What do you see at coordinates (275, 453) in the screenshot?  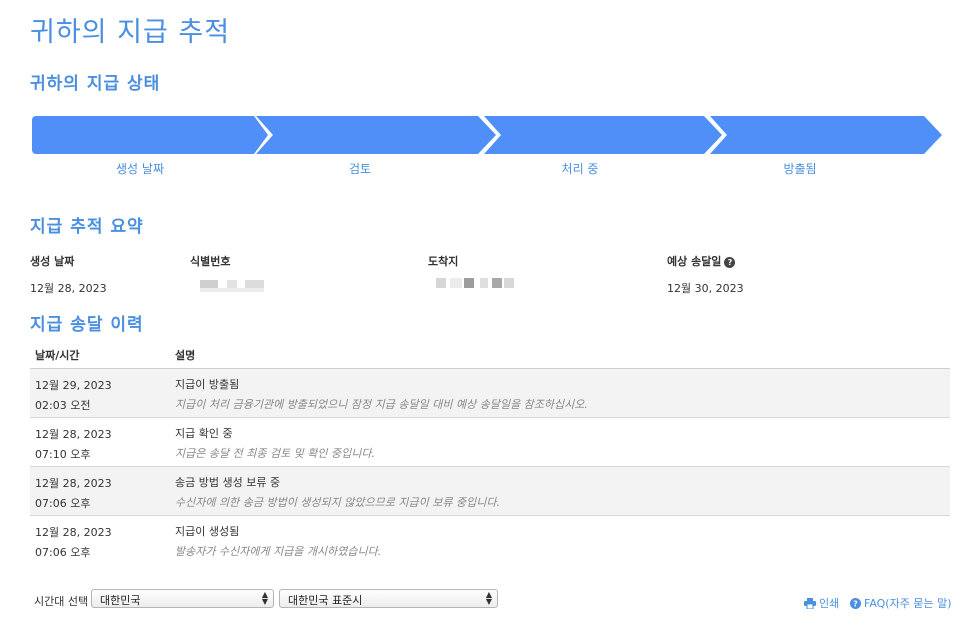 I see `row-description: 지급은 송달 전 최종 검토 및 확인 중입니다.` at bounding box center [275, 453].